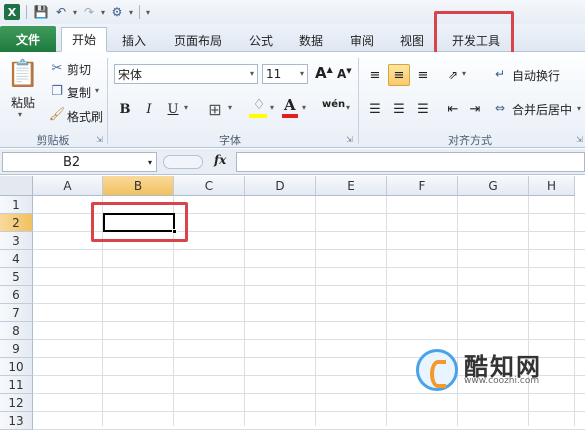 The height and width of the screenshot is (430, 585). I want to click on column-header-f: F, so click(422, 186).